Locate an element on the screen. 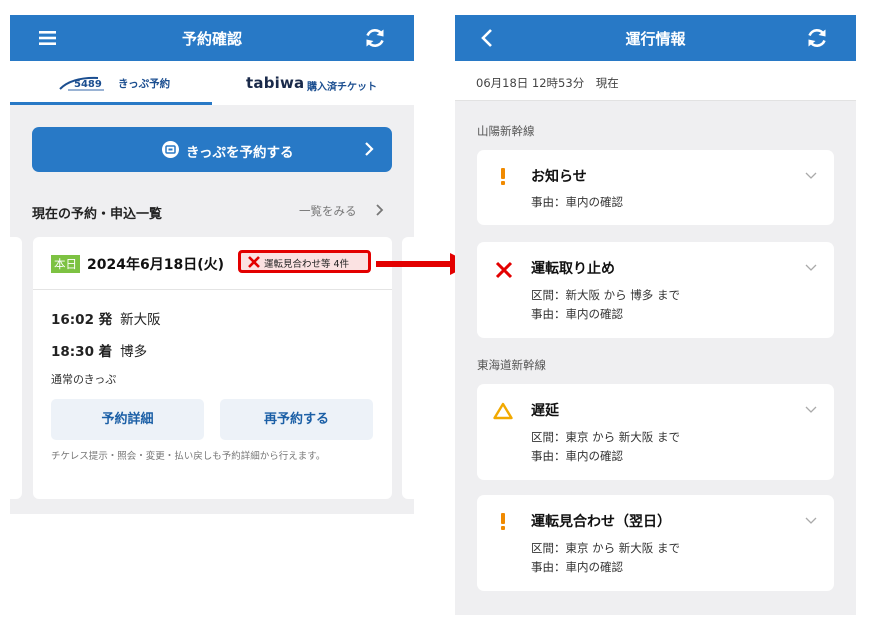 The image size is (871, 628). tabiwa-logo: tabiwa is located at coordinates (275, 83).